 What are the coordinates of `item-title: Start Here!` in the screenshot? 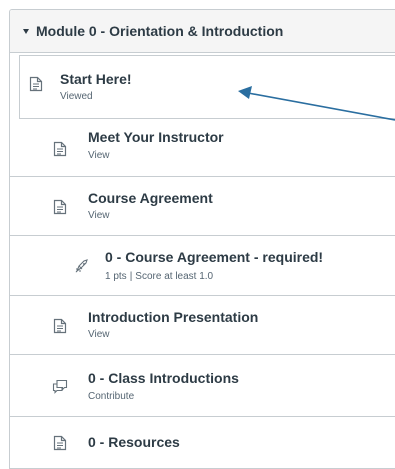 It's located at (96, 79).